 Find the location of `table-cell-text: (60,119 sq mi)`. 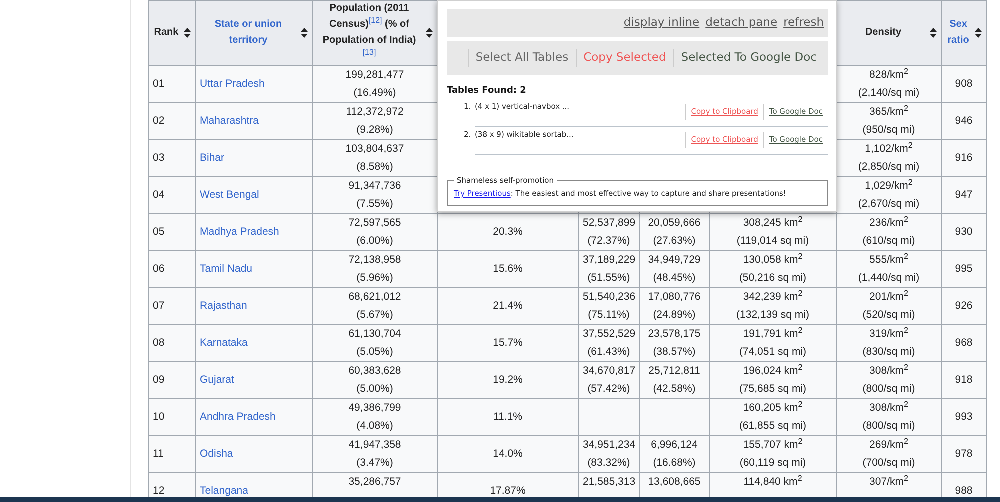

table-cell-text: (60,119 sq mi) is located at coordinates (773, 463).